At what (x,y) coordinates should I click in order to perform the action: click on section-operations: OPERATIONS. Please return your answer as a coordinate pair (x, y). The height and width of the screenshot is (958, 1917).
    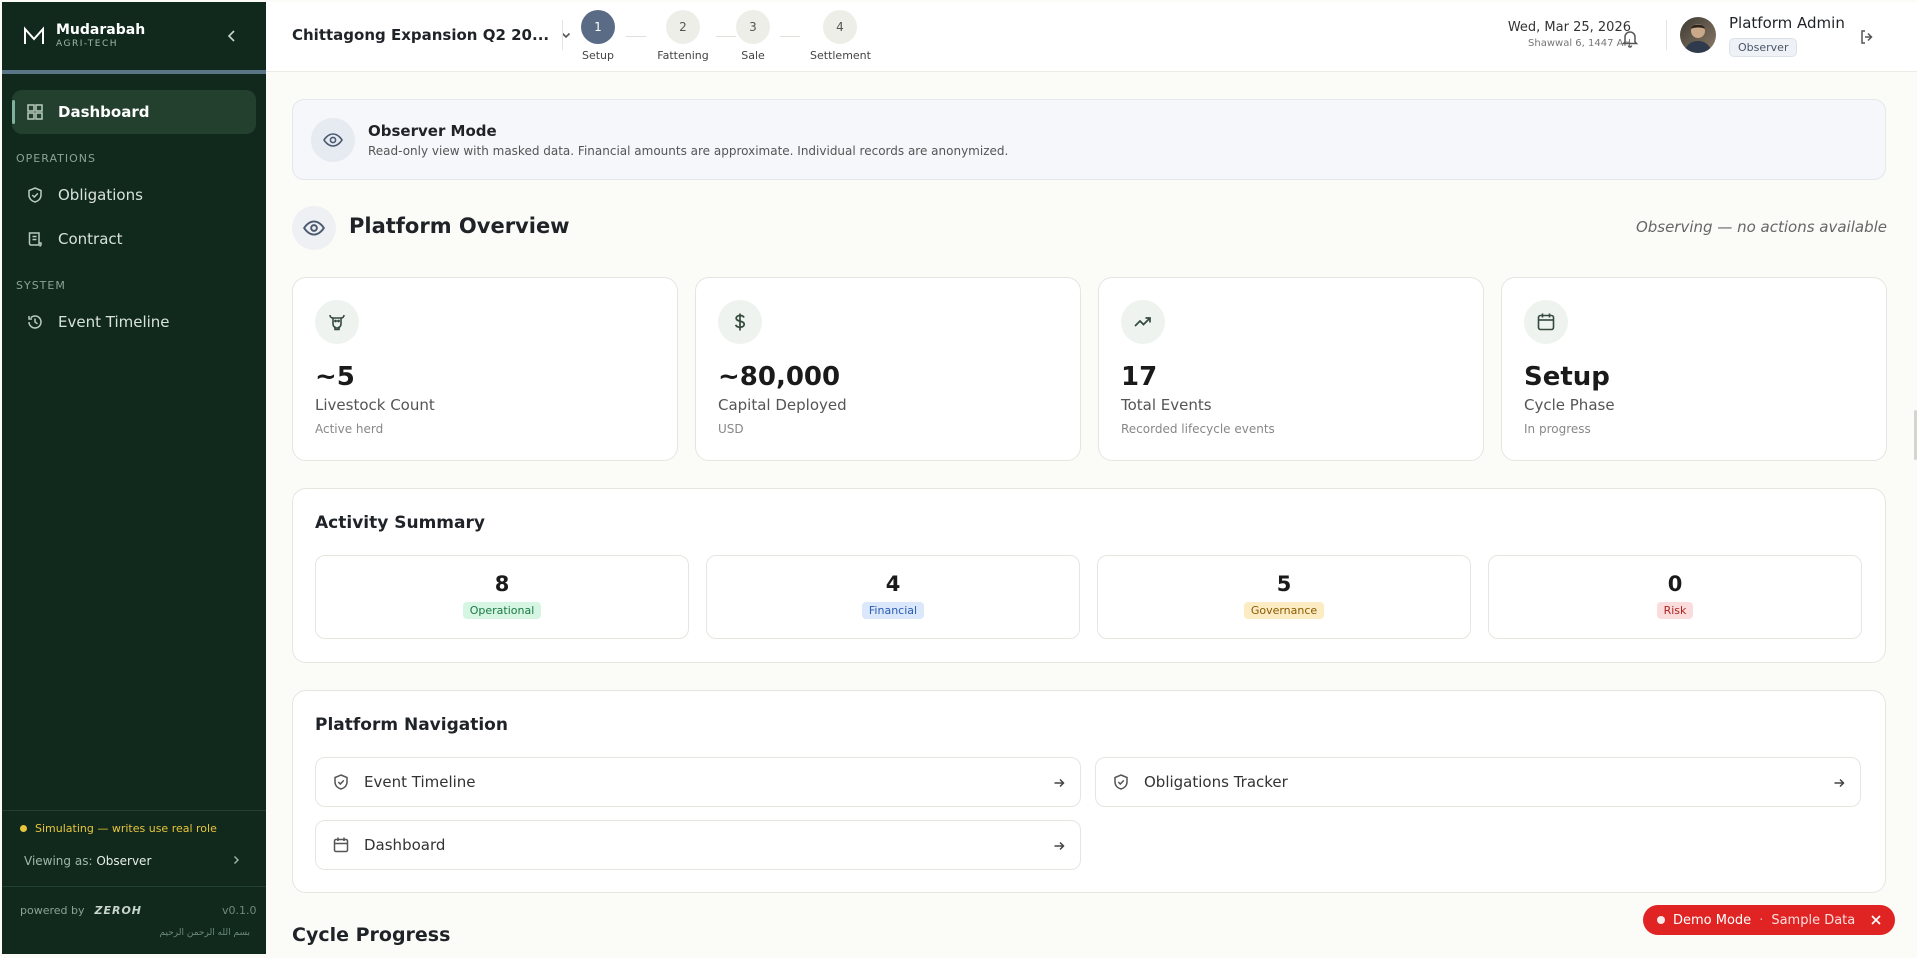
    Looking at the image, I should click on (56, 158).